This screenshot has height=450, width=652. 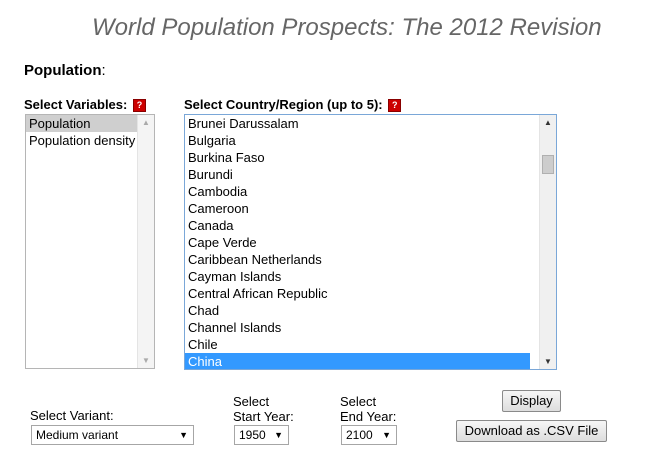 I want to click on list-item: Cape Verde, so click(x=370, y=242).